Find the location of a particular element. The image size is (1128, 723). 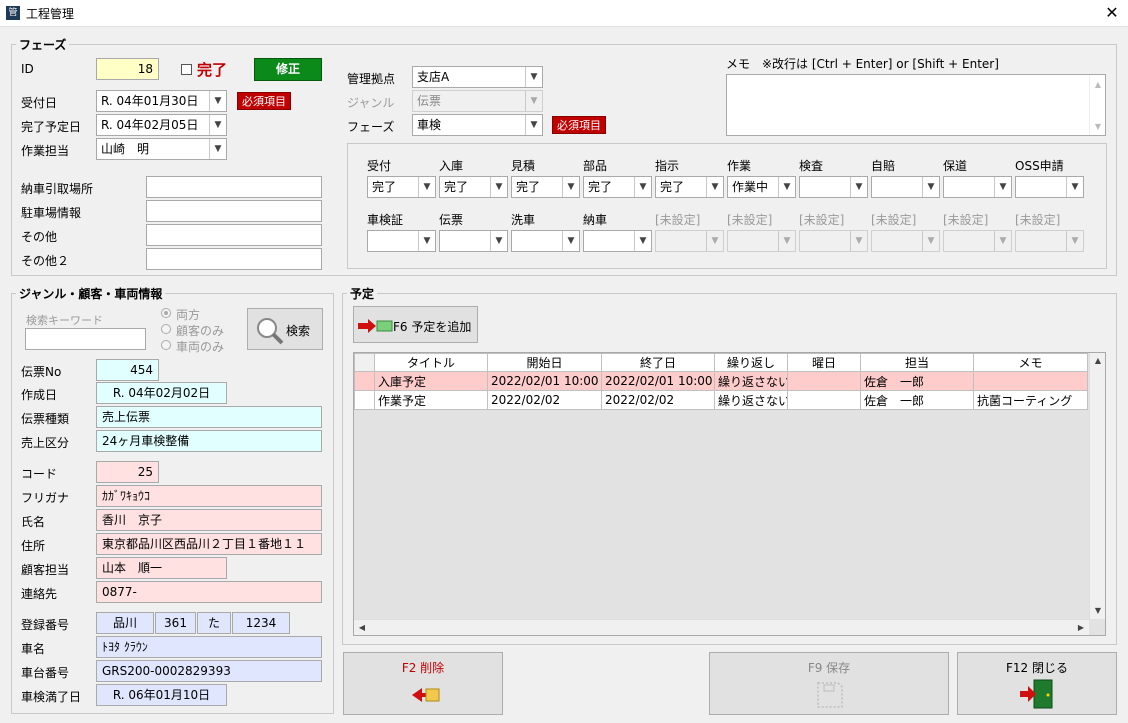

edit-button: 修正 is located at coordinates (288, 69).